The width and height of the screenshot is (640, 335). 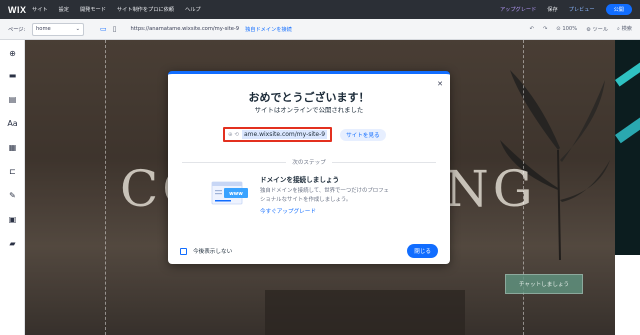 I want to click on business-icon: ▰, so click(x=12, y=243).